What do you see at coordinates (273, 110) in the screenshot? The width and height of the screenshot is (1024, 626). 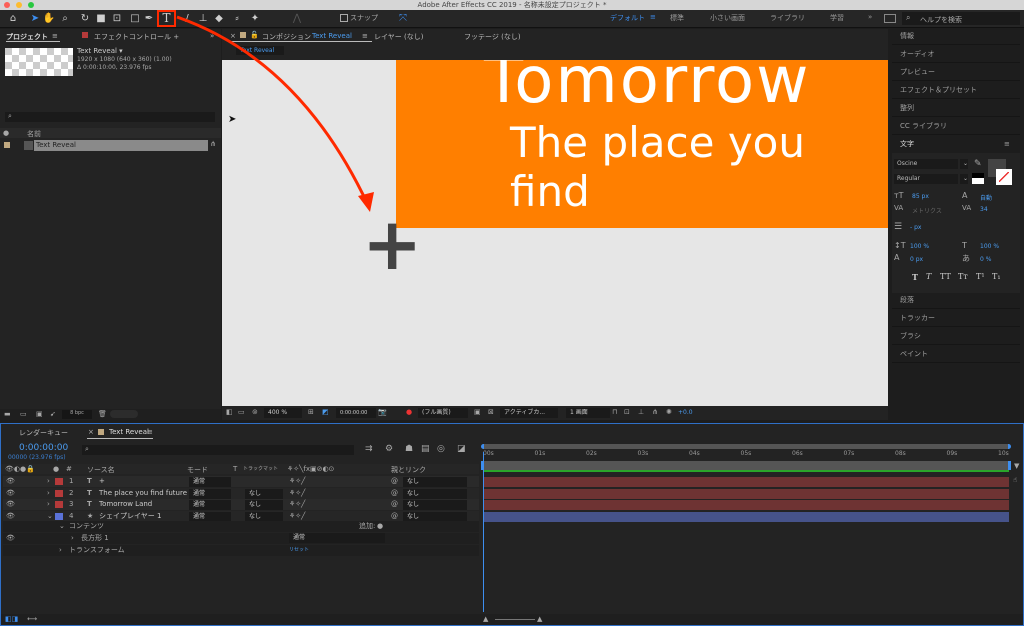 I see `arrow-curve` at bounding box center [273, 110].